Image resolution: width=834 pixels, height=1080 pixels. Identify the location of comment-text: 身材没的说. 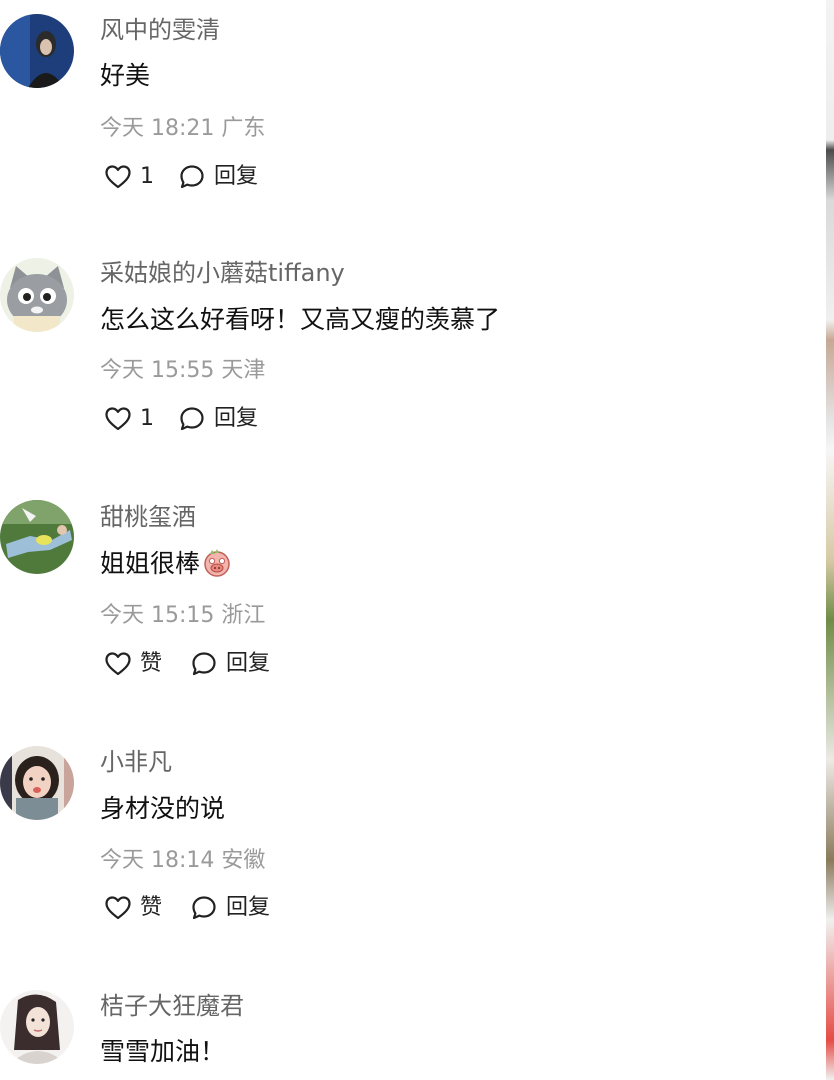
(163, 808).